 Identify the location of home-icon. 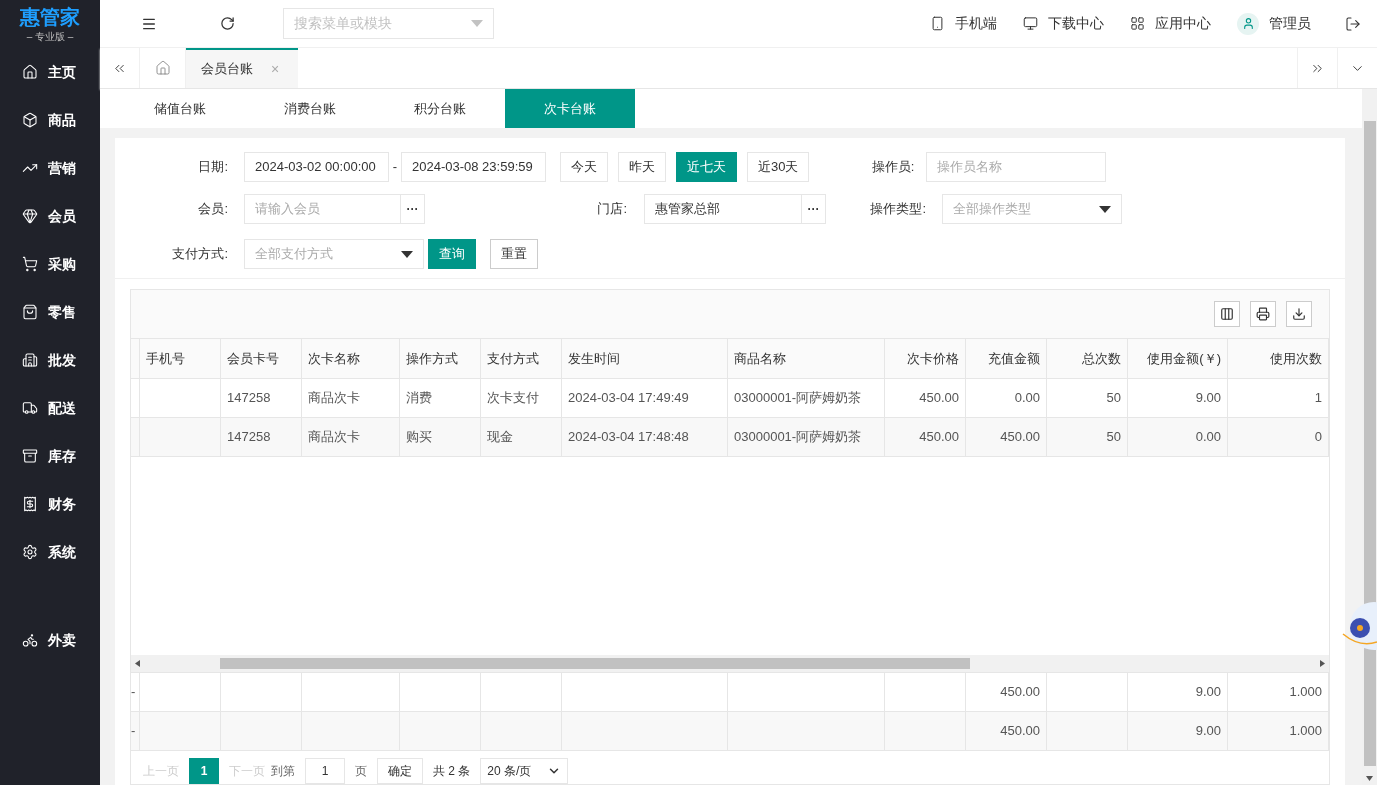
(30, 72).